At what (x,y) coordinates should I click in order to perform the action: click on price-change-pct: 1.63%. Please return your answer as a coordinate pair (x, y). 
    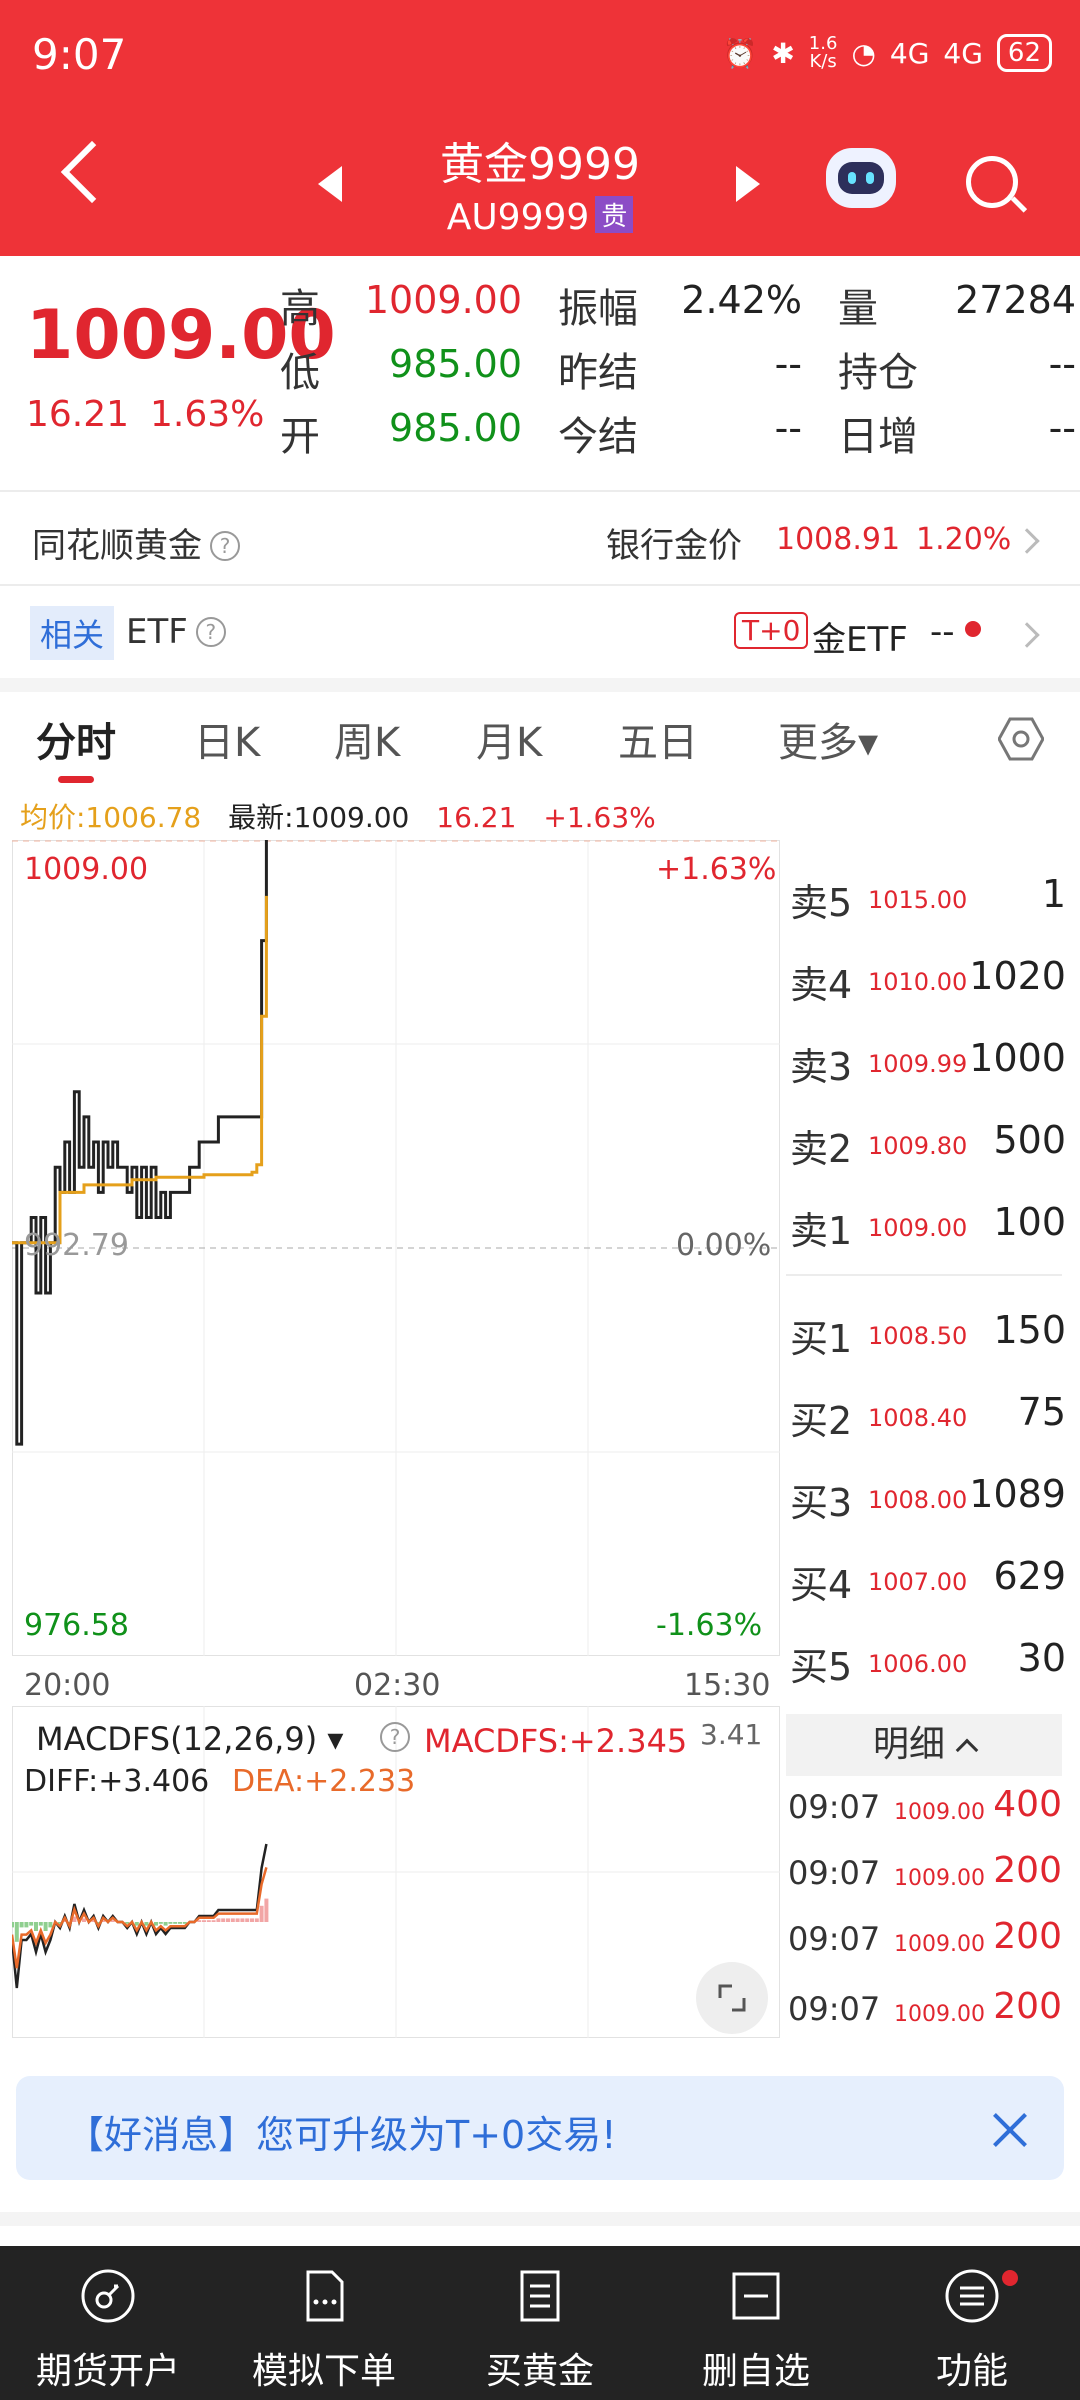
    Looking at the image, I should click on (207, 414).